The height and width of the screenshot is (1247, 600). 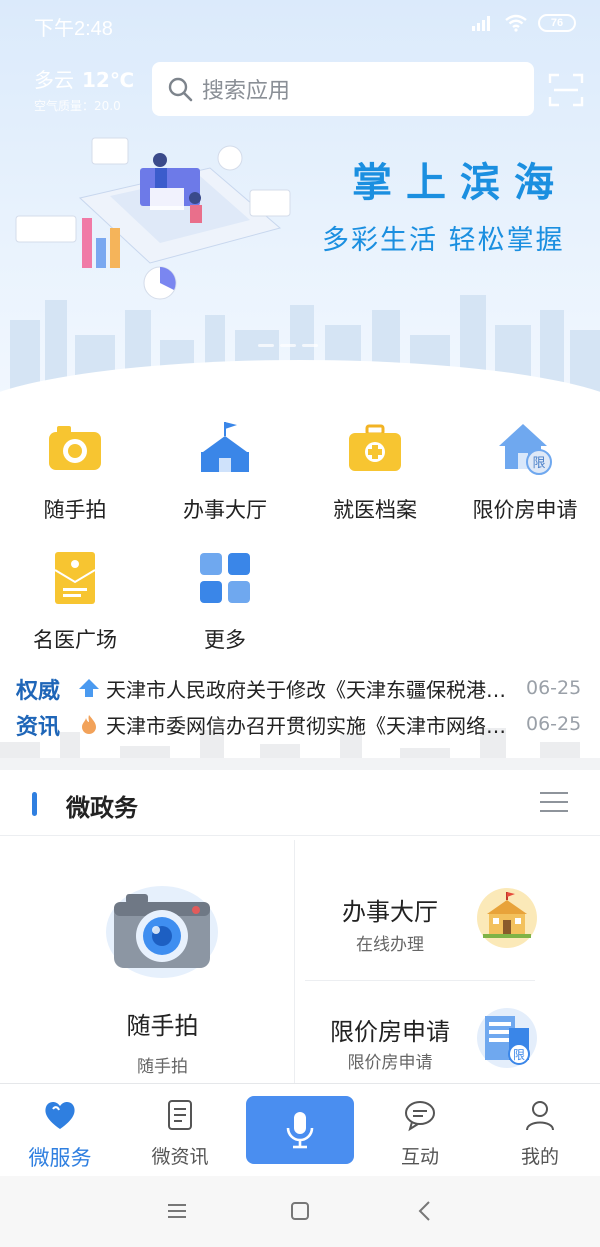 What do you see at coordinates (75, 578) in the screenshot?
I see `doctor-document-icon` at bounding box center [75, 578].